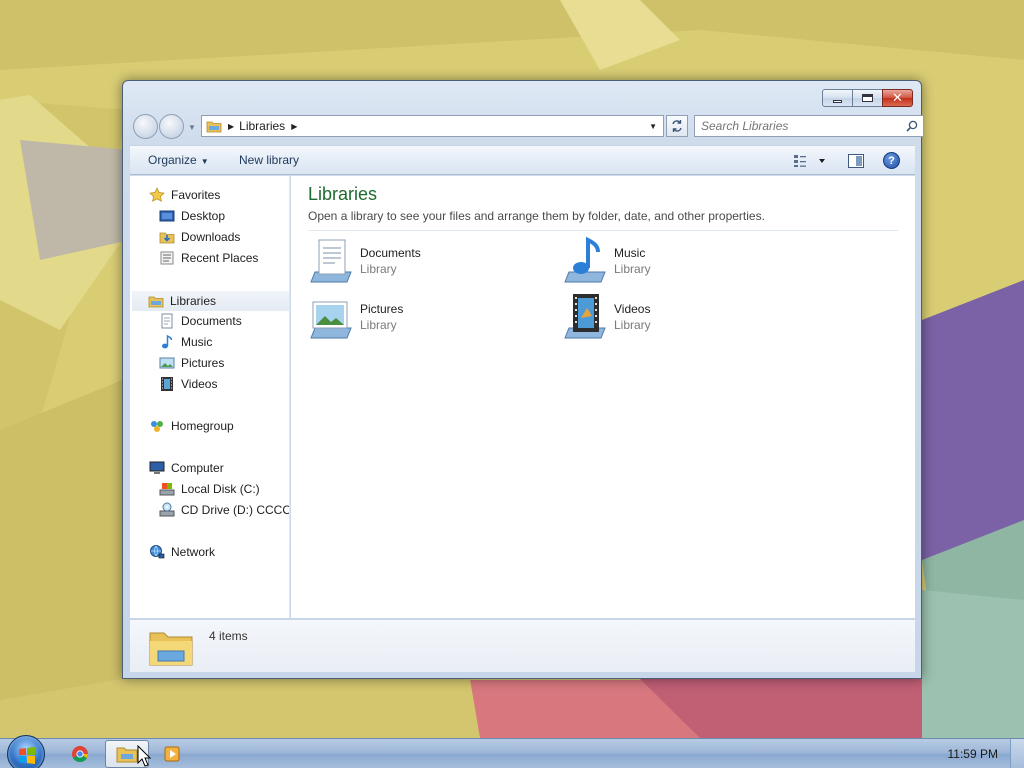 The image size is (1024, 768). I want to click on navigation-bar: ▼ ▶ Libraries ▶ ▼, so click(527, 126).